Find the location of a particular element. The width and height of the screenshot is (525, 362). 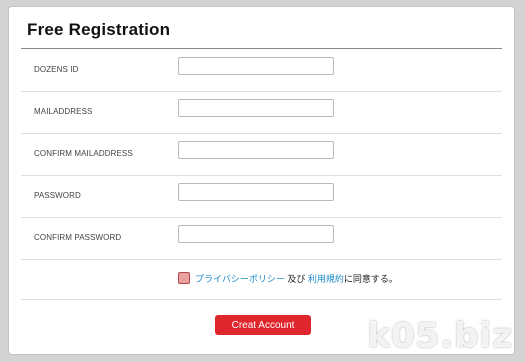

confirm-password-label: CONFIRM PASSWORD is located at coordinates (78, 237).